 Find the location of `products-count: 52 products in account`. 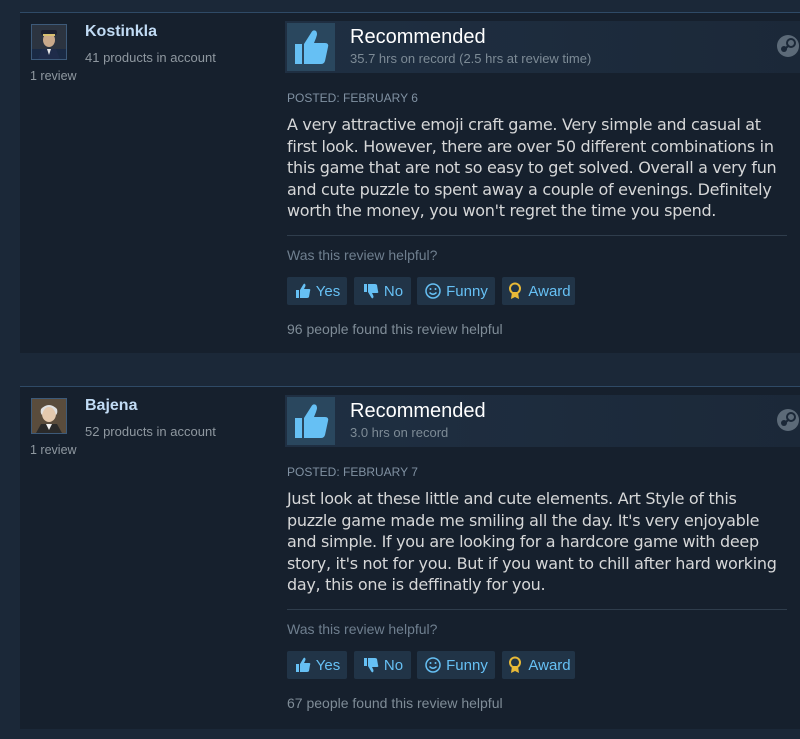

products-count: 52 products in account is located at coordinates (150, 431).